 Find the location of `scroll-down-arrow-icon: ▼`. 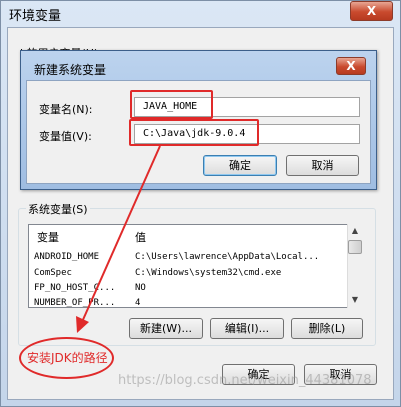

scroll-down-arrow-icon: ▼ is located at coordinates (355, 300).